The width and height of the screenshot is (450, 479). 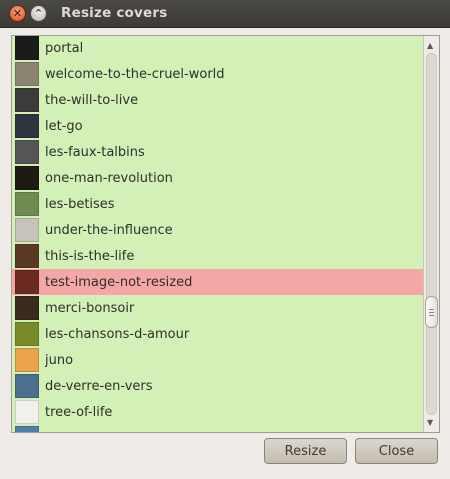 I want to click on scroll-thumb, so click(x=431, y=312).